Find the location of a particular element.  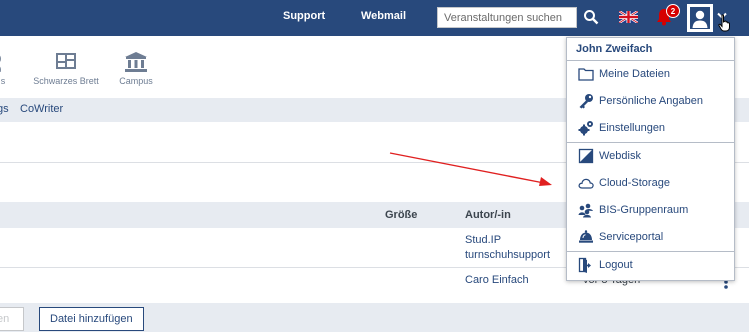

menu-item-persoenliche-angaben: Persönliche Angaben is located at coordinates (650, 101).